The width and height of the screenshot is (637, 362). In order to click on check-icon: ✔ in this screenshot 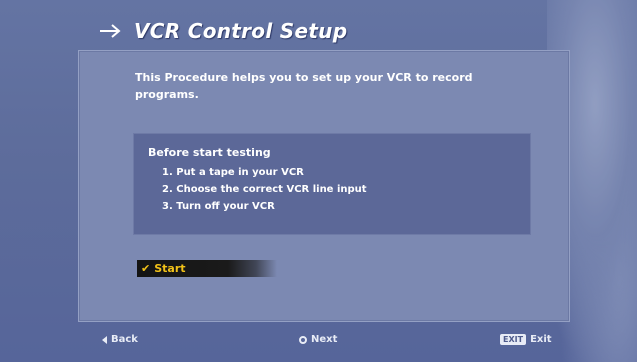, I will do `click(146, 268)`.